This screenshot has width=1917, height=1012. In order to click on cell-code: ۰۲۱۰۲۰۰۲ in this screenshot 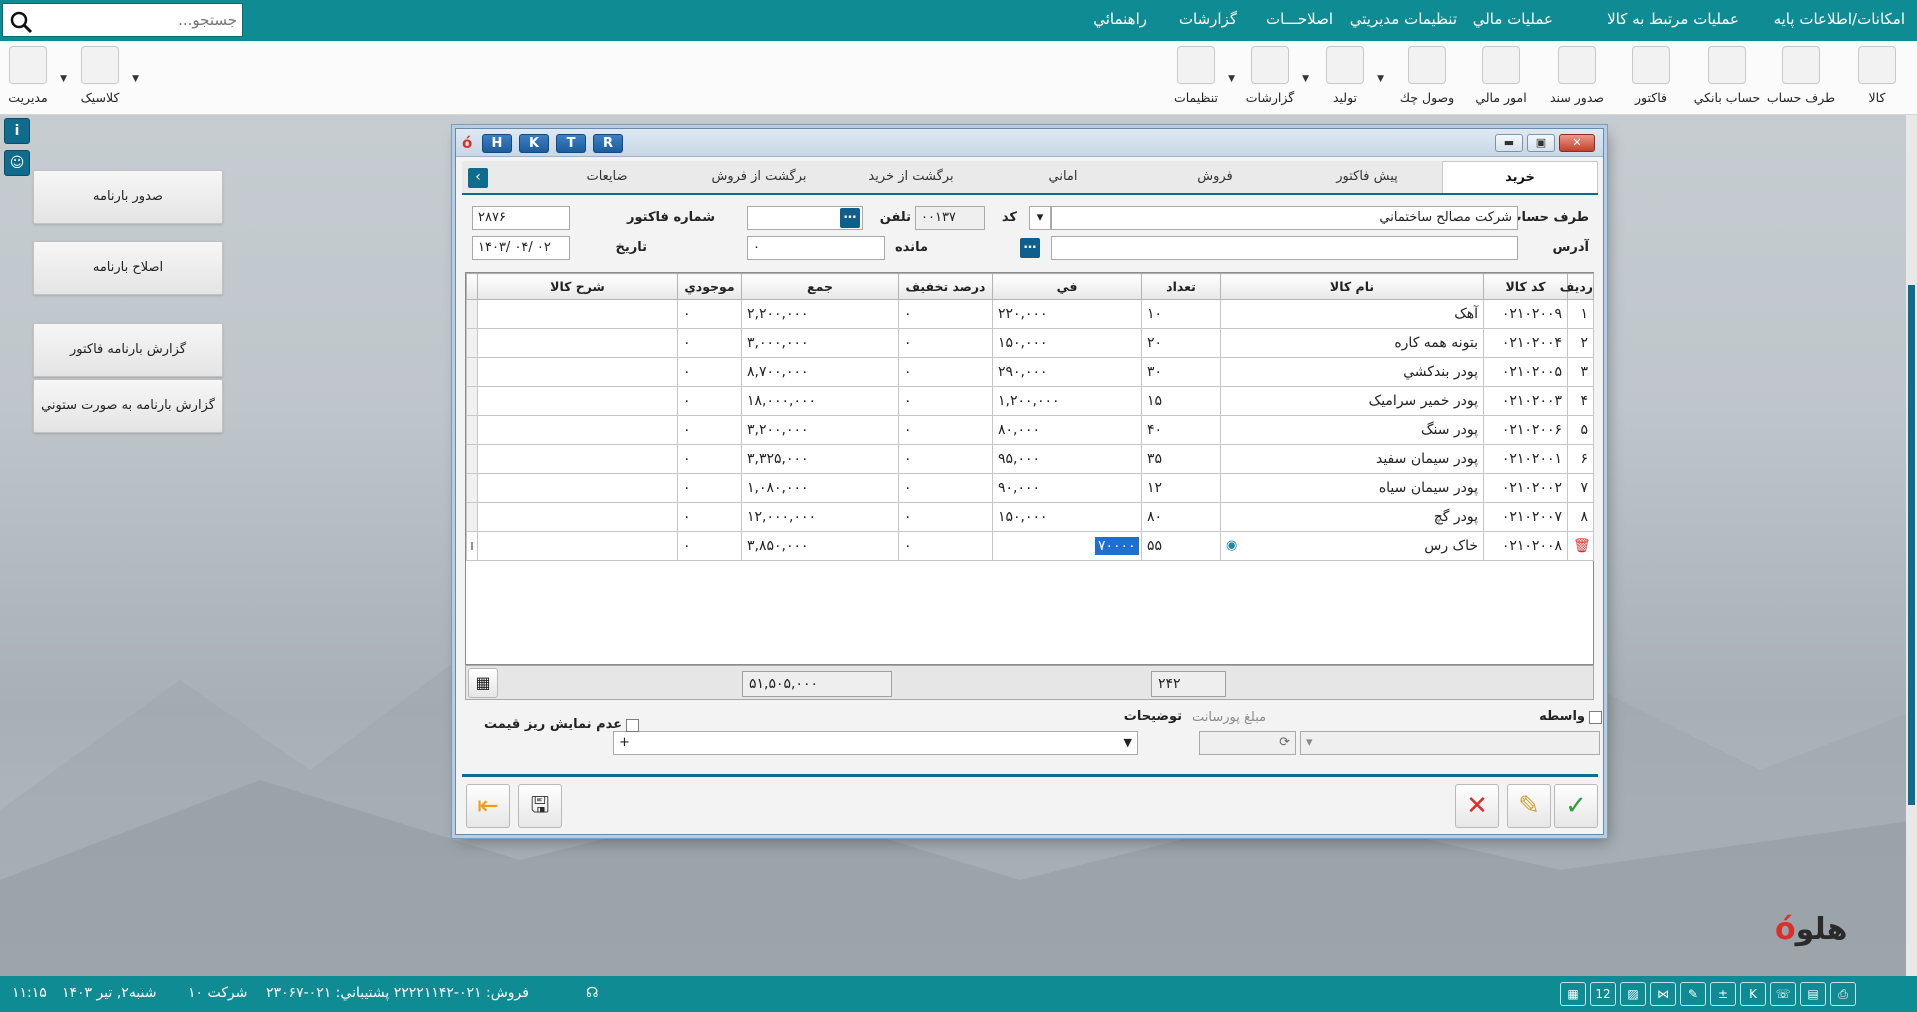, I will do `click(1525, 488)`.